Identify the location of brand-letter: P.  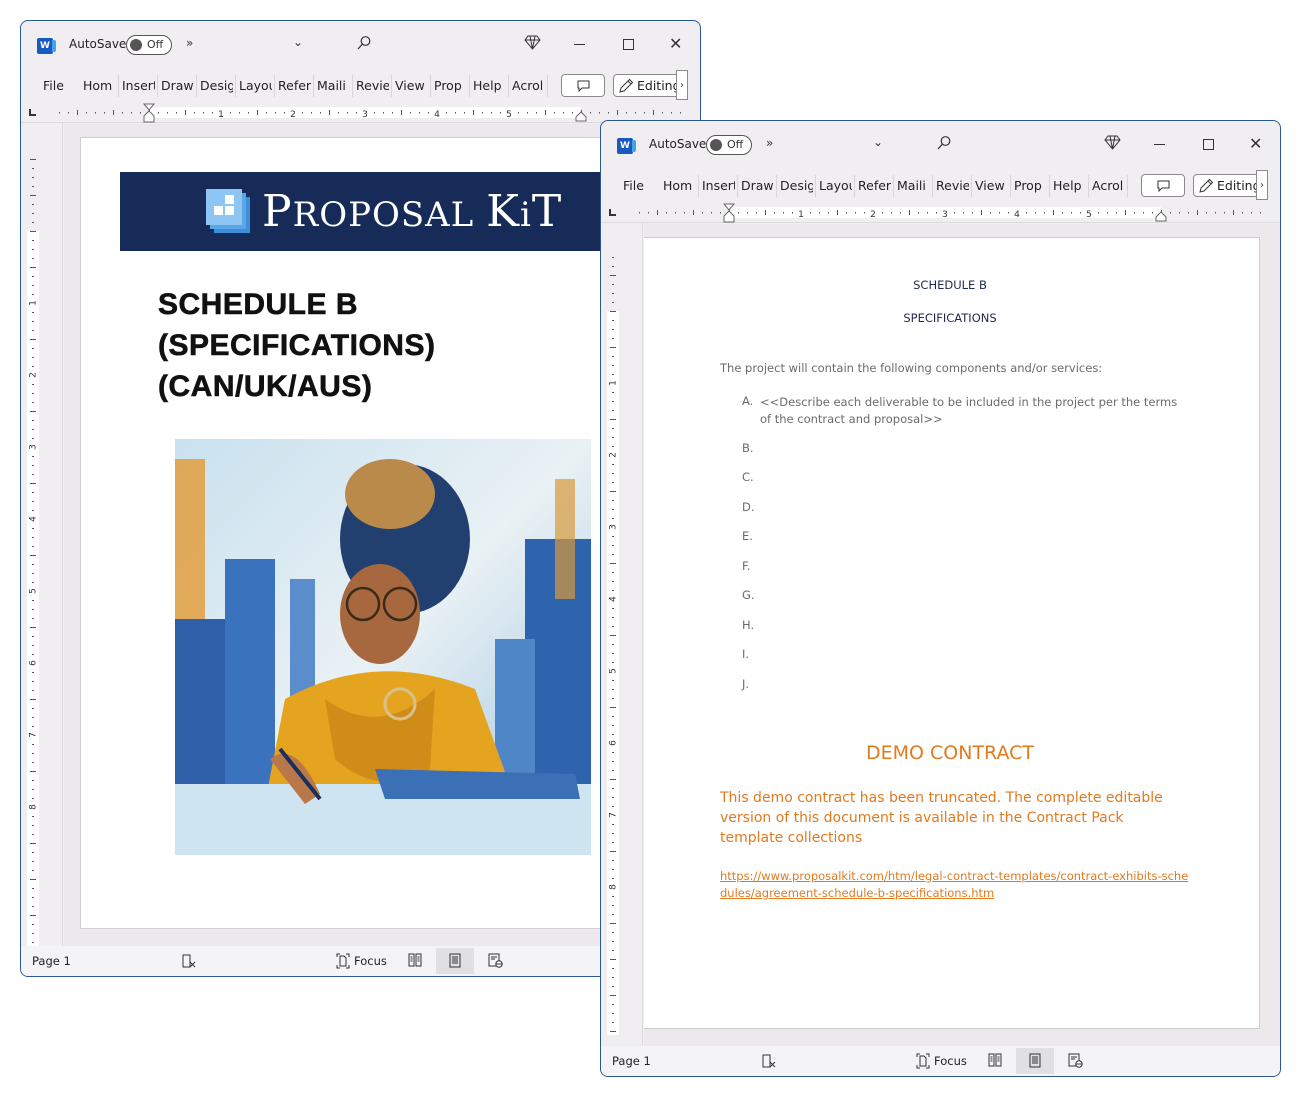
(277, 211).